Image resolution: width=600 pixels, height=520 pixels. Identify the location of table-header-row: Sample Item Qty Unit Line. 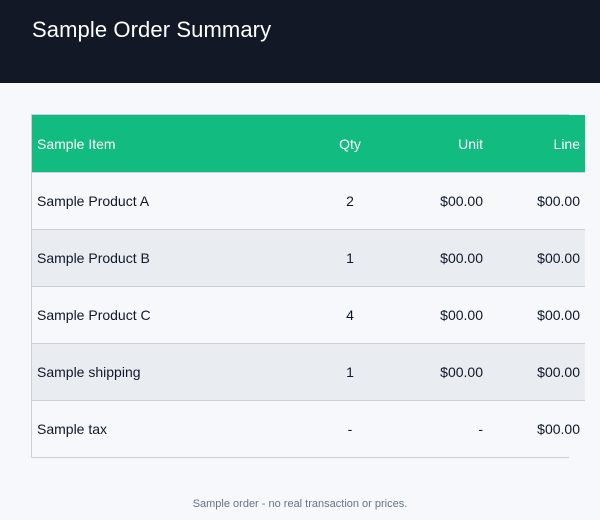
(308, 144).